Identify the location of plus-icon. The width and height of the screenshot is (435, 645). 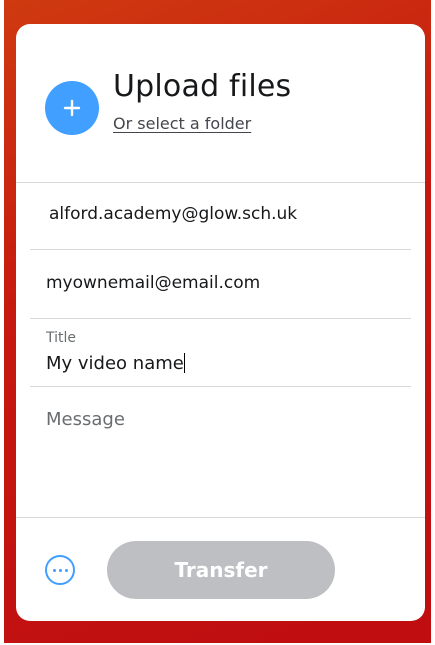
(72, 108).